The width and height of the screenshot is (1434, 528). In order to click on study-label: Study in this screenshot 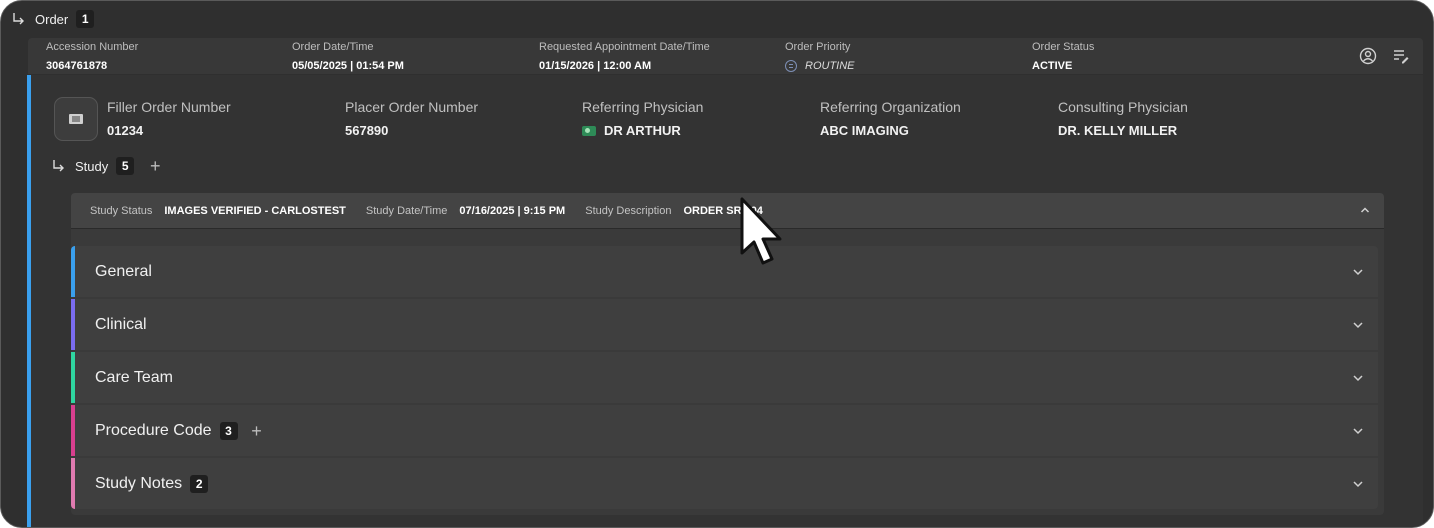, I will do `click(92, 166)`.